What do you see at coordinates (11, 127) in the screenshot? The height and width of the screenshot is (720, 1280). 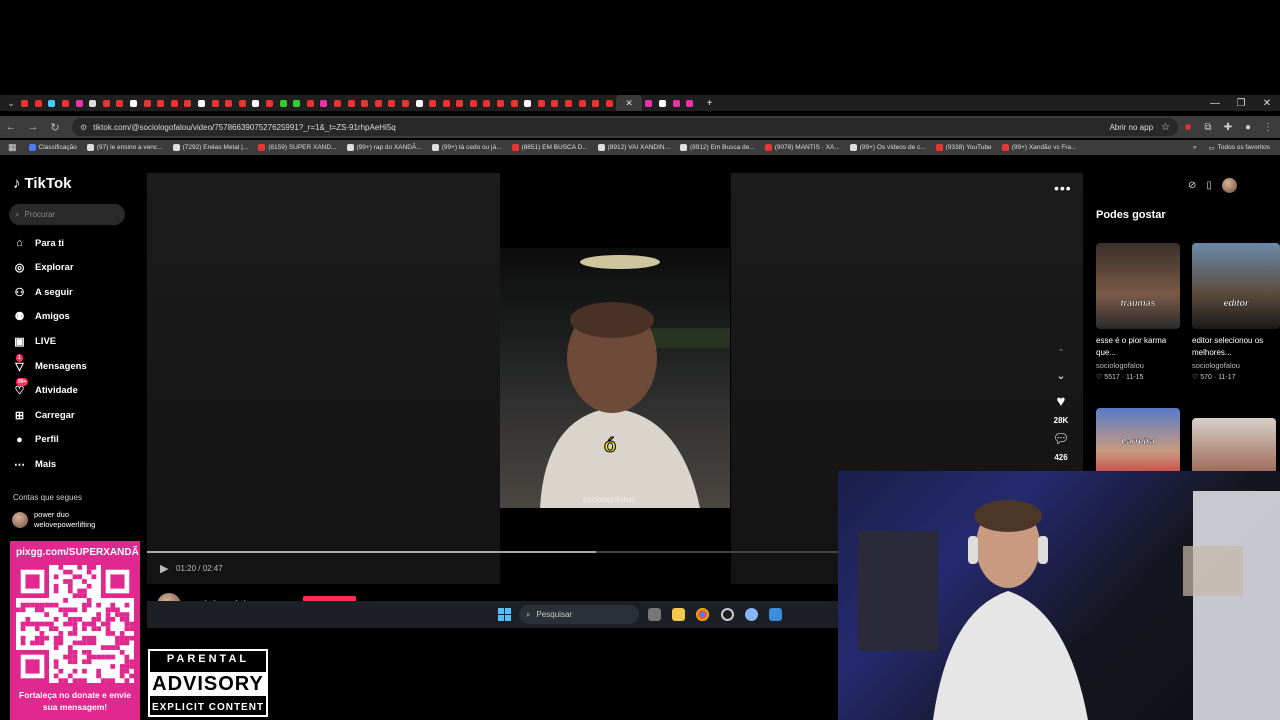 I see `back-icon: ←` at bounding box center [11, 127].